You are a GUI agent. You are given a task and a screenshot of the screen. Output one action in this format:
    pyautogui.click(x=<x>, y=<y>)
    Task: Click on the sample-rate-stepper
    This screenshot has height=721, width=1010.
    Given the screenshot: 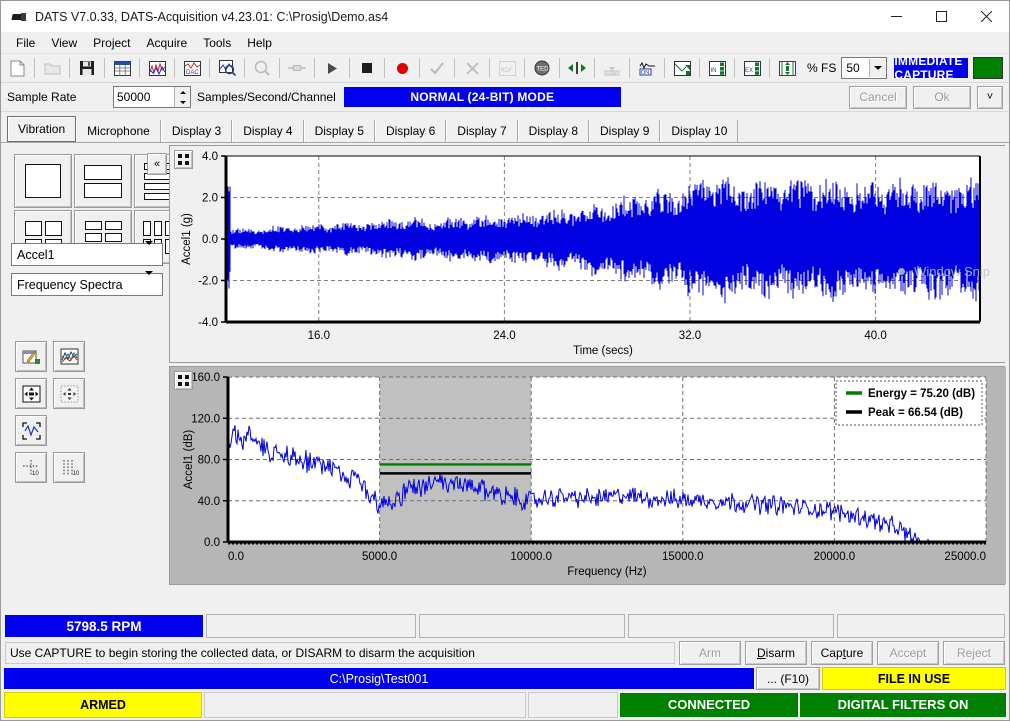 What is the action you would take?
    pyautogui.click(x=152, y=97)
    